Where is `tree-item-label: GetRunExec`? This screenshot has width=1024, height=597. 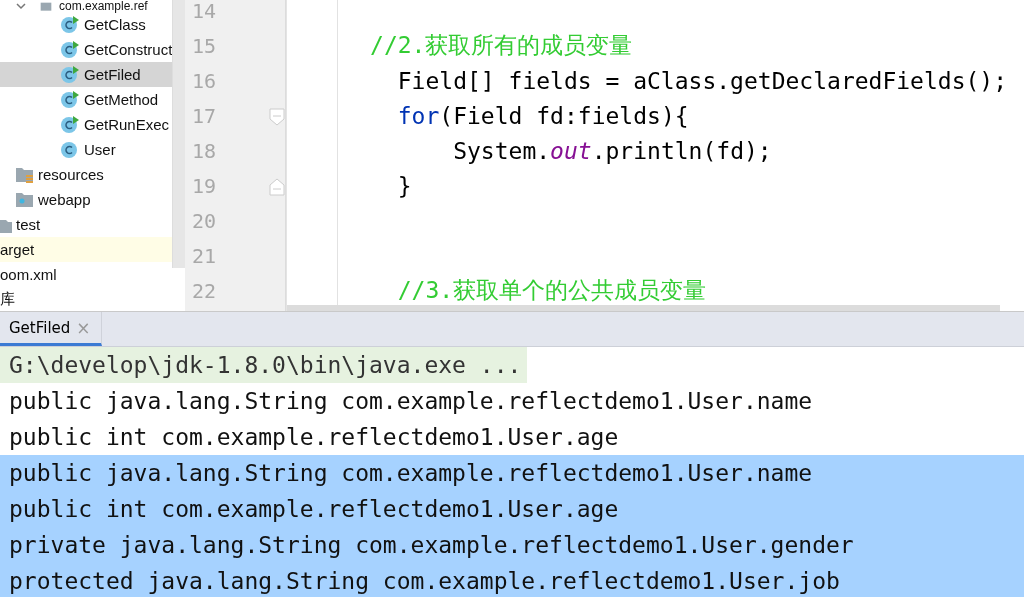 tree-item-label: GetRunExec is located at coordinates (127, 124).